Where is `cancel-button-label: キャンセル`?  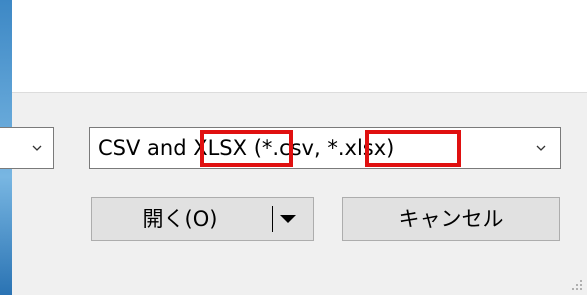
cancel-button-label: キャンセル is located at coordinates (451, 219).